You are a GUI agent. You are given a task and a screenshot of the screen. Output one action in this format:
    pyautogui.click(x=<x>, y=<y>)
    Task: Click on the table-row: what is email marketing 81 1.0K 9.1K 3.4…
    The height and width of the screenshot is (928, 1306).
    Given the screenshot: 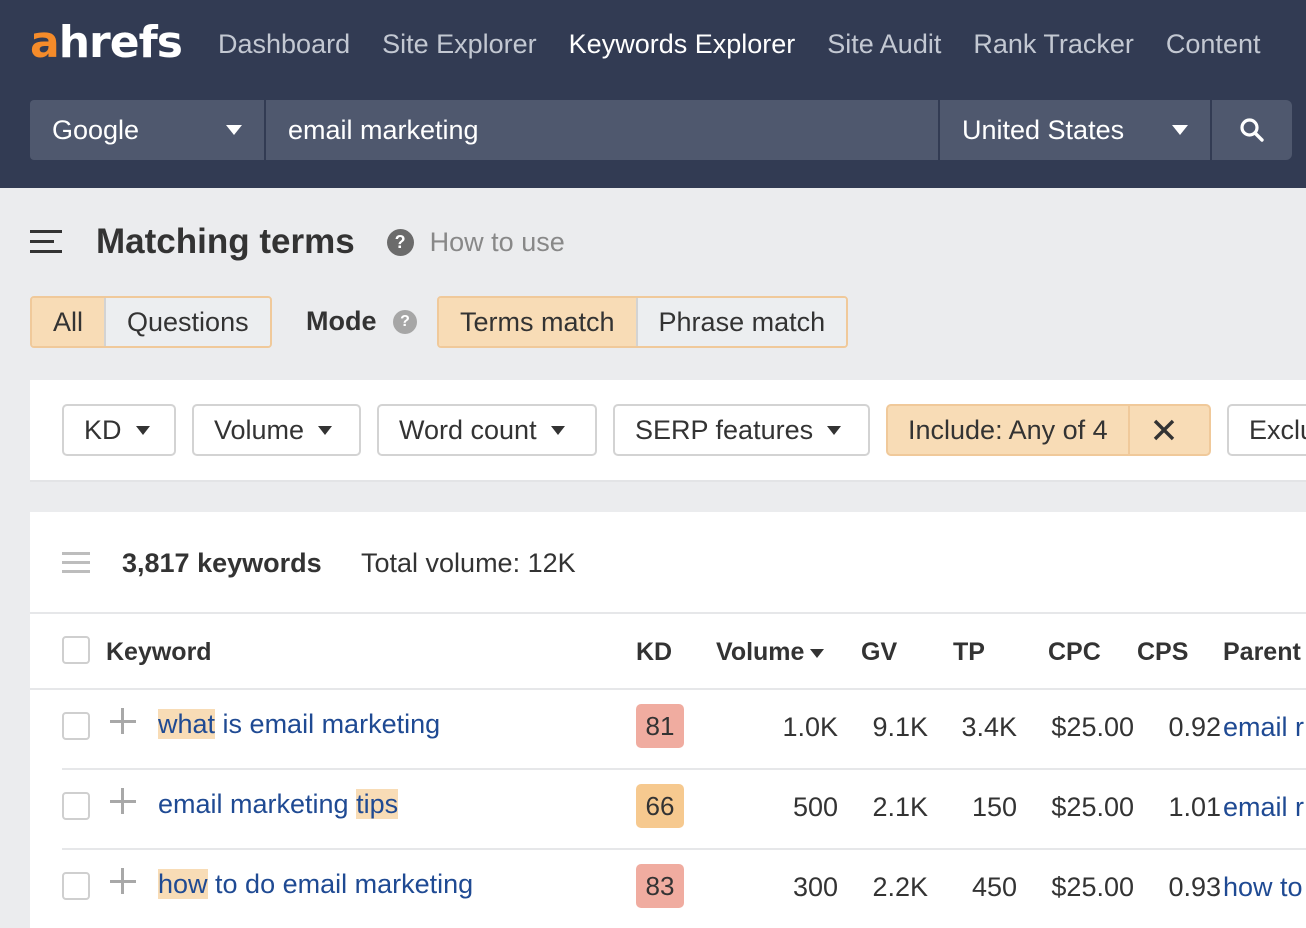 What is the action you would take?
    pyautogui.click(x=684, y=730)
    